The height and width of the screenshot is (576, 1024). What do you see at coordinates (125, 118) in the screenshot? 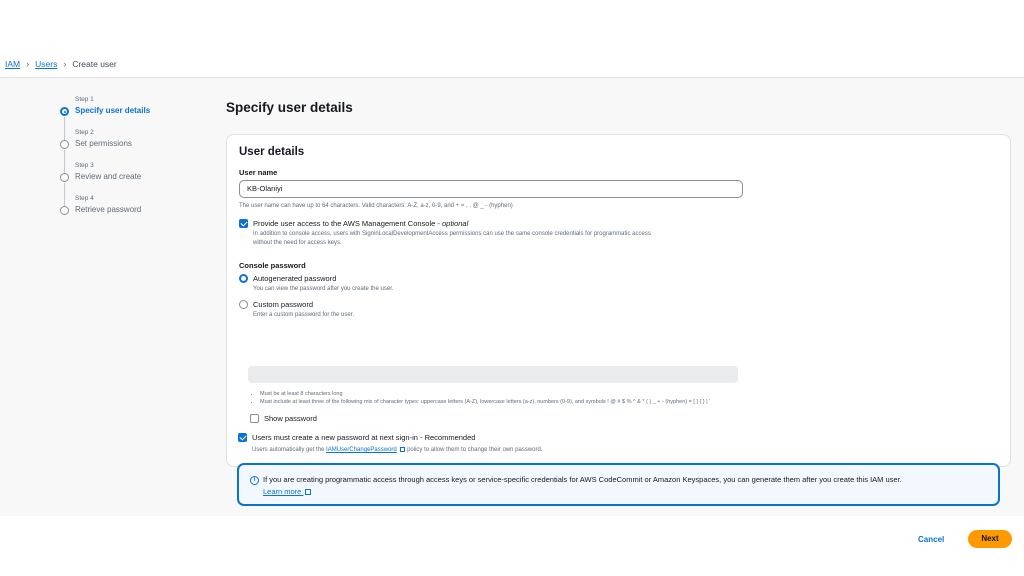
I see `wizard-step-1: Step 1 Specify user details` at bounding box center [125, 118].